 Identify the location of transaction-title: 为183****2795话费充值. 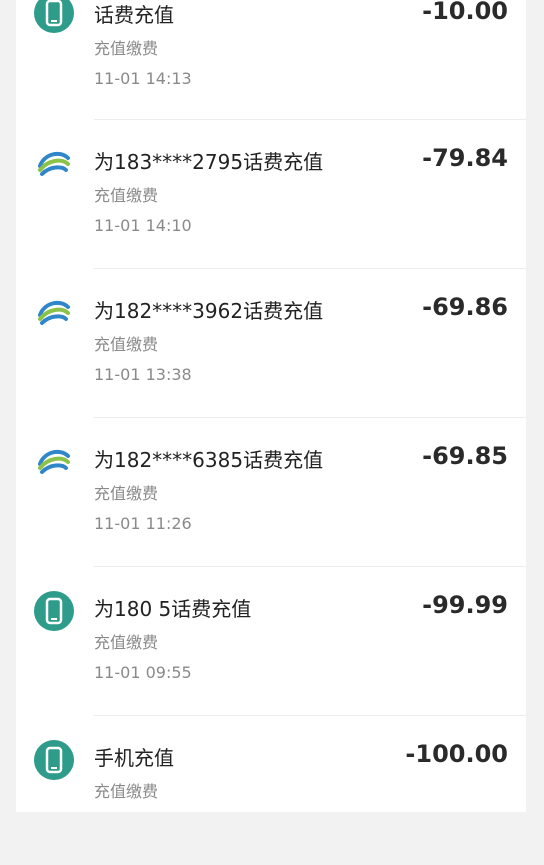
(209, 162).